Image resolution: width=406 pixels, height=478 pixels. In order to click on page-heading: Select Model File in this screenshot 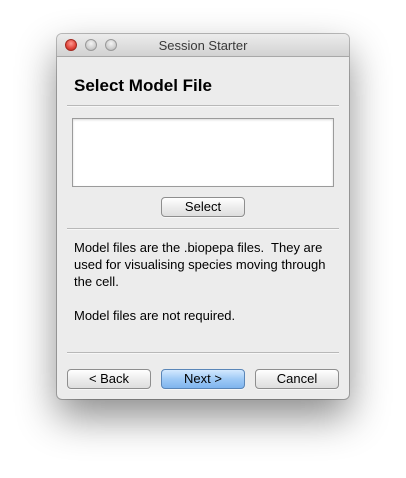, I will do `click(143, 85)`.